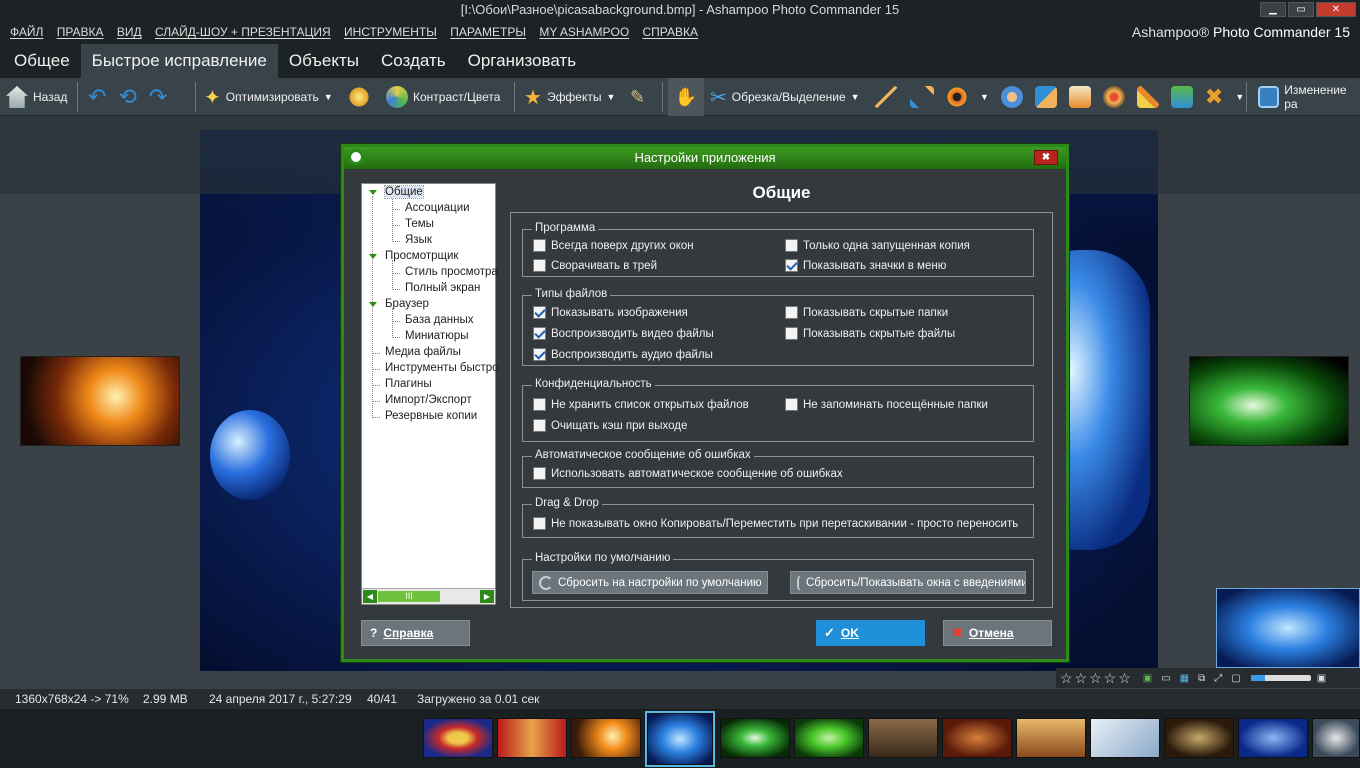 This screenshot has width=1360, height=768. I want to click on crop-button: ✂ Обрезка/Выделение ▼, so click(785, 97).